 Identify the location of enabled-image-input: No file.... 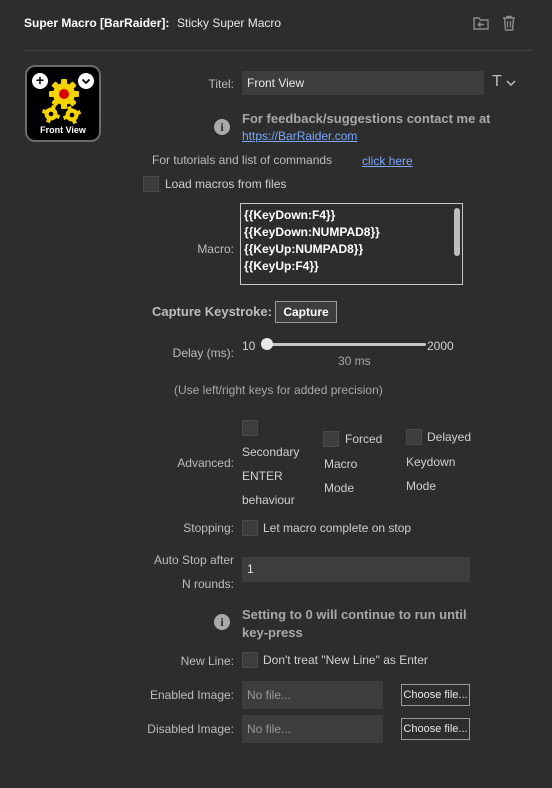
(312, 695).